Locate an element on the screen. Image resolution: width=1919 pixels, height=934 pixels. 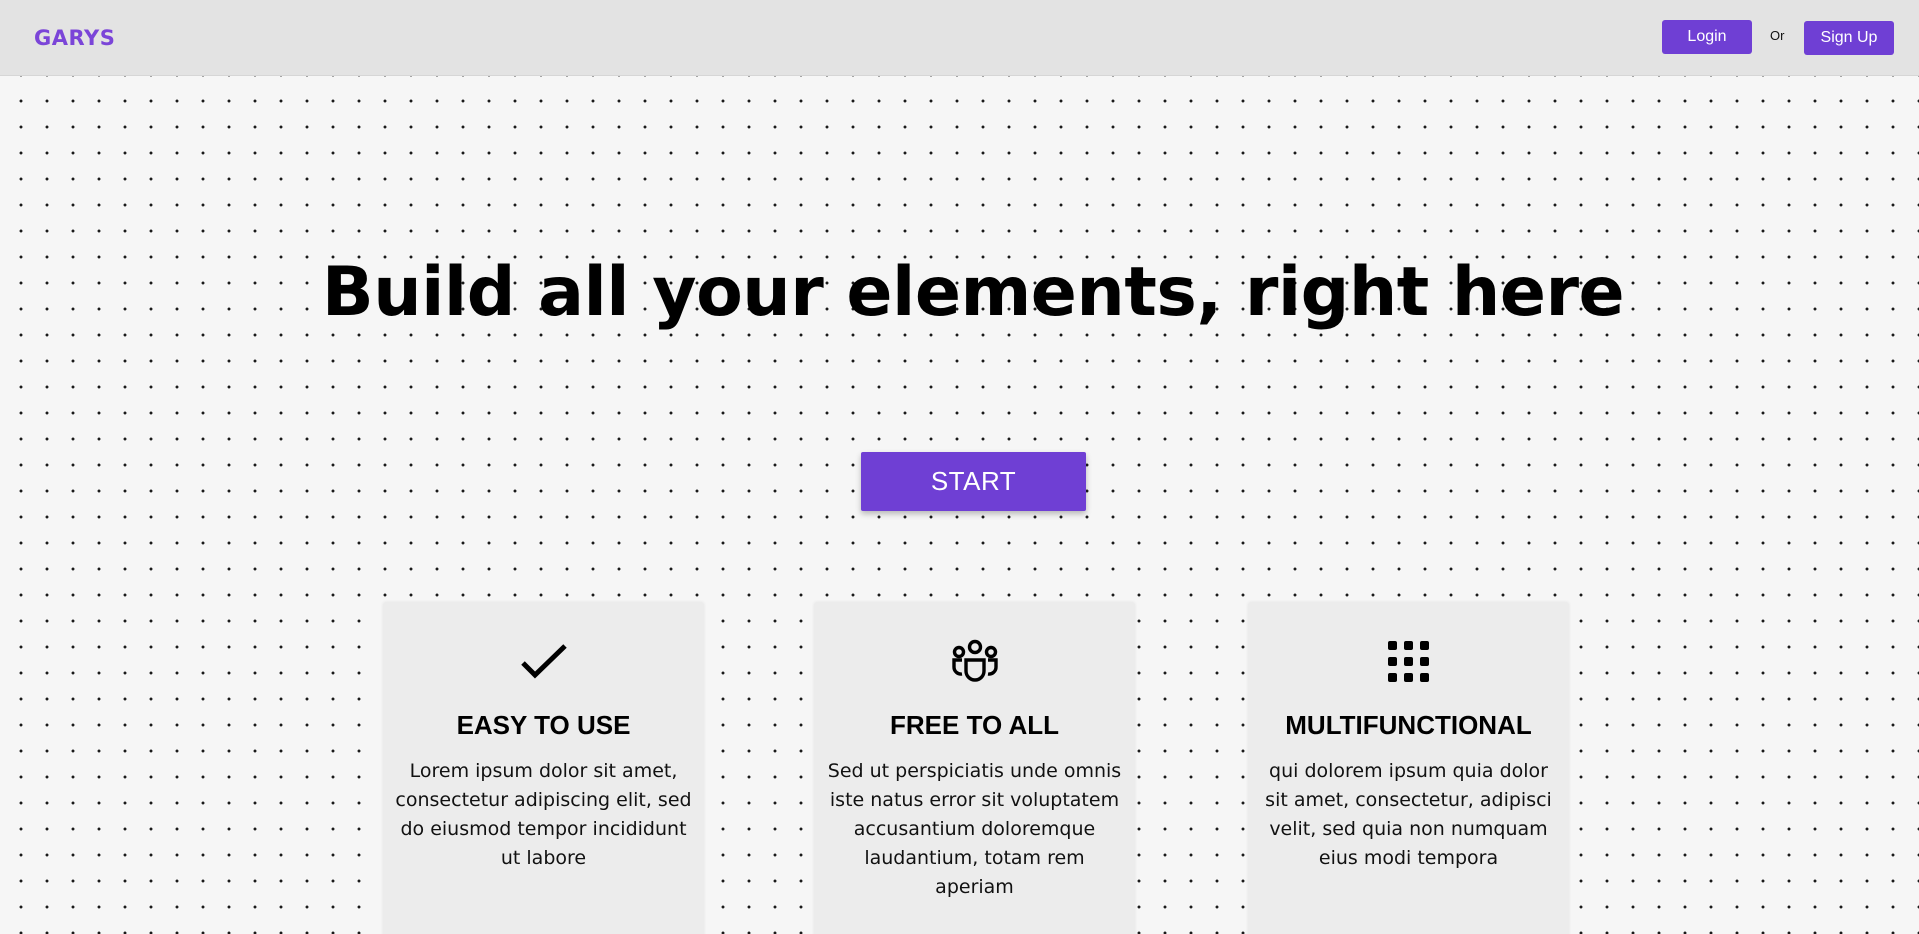
hero-title: Build all your elements, right here is located at coordinates (973, 292).